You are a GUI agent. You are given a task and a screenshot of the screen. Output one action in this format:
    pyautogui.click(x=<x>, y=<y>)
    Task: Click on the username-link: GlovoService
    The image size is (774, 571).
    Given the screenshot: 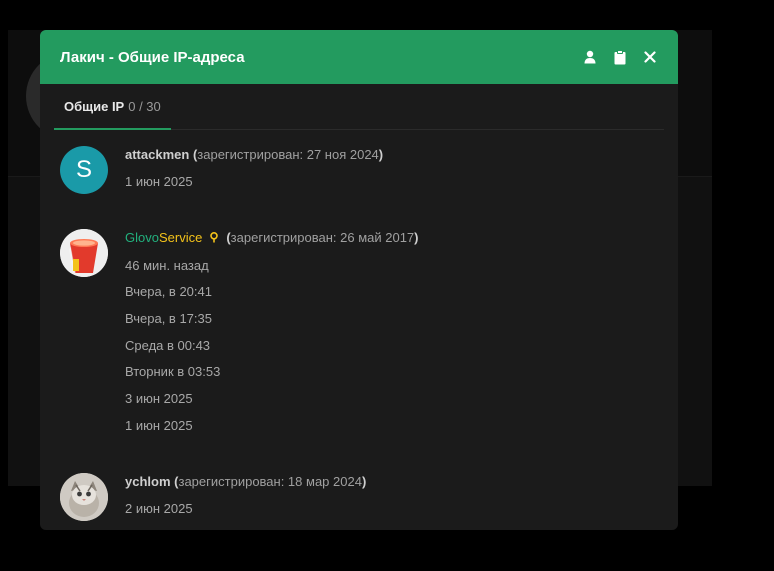 What is the action you would take?
    pyautogui.click(x=163, y=237)
    